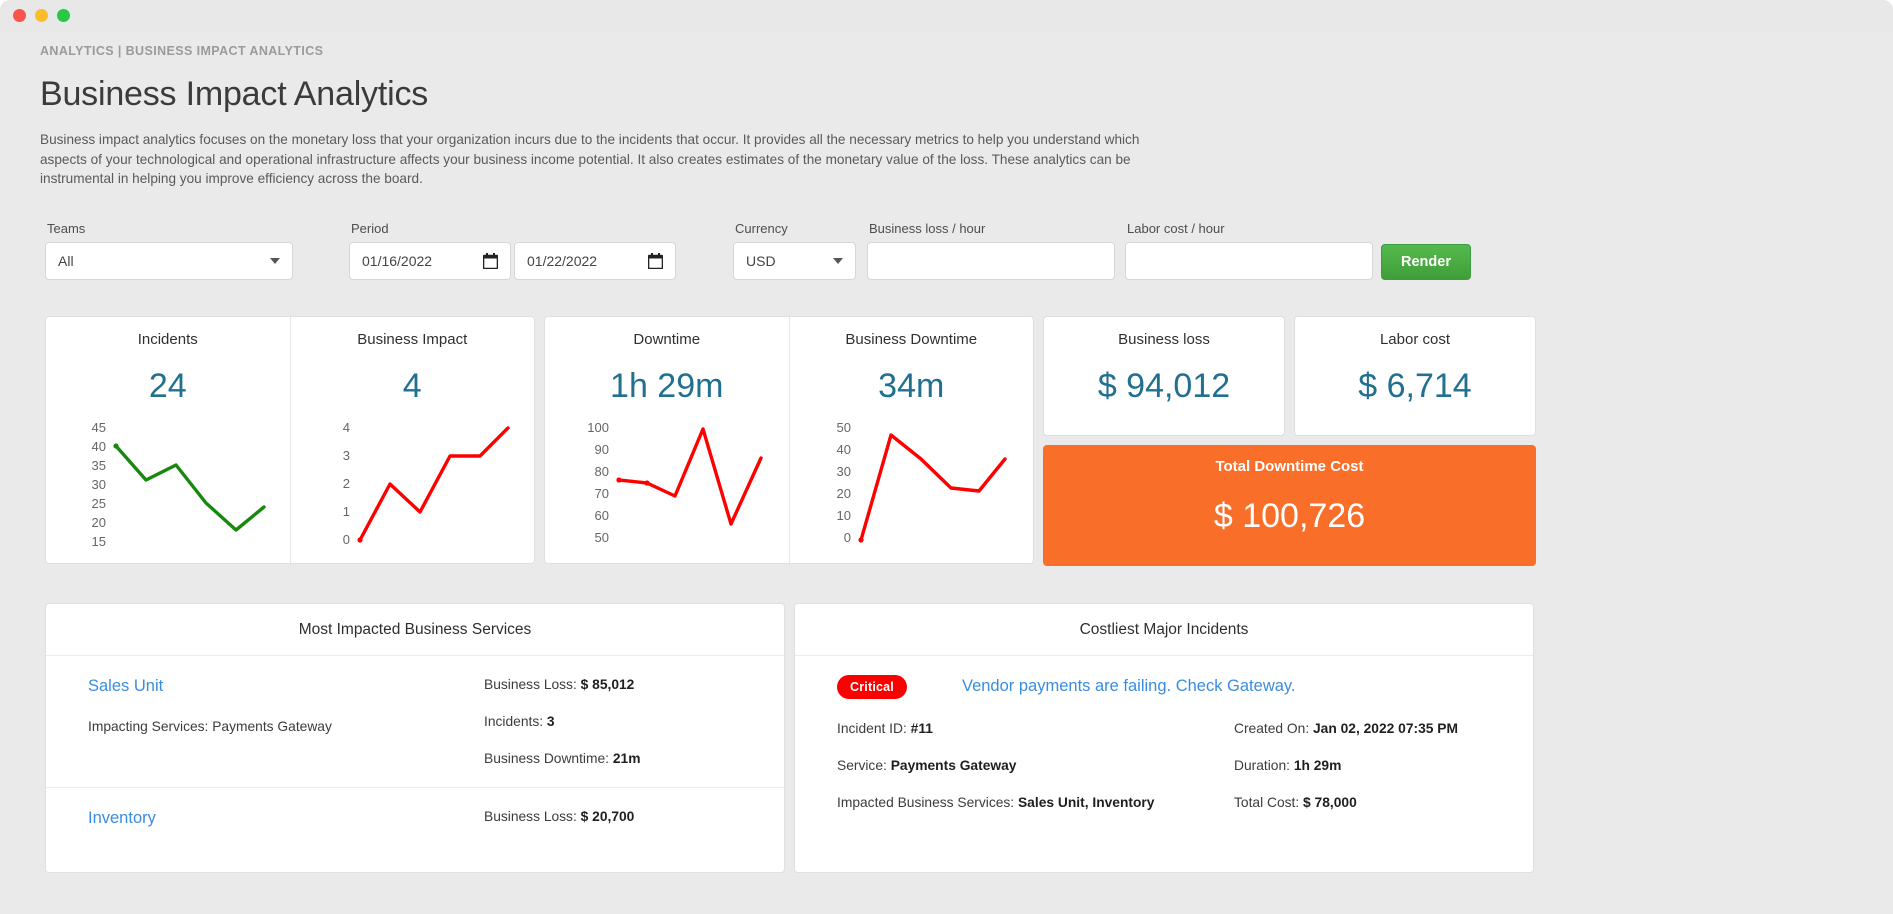  Describe the element at coordinates (667, 339) in the screenshot. I see `kpi-title-downtime: Downtime` at that location.